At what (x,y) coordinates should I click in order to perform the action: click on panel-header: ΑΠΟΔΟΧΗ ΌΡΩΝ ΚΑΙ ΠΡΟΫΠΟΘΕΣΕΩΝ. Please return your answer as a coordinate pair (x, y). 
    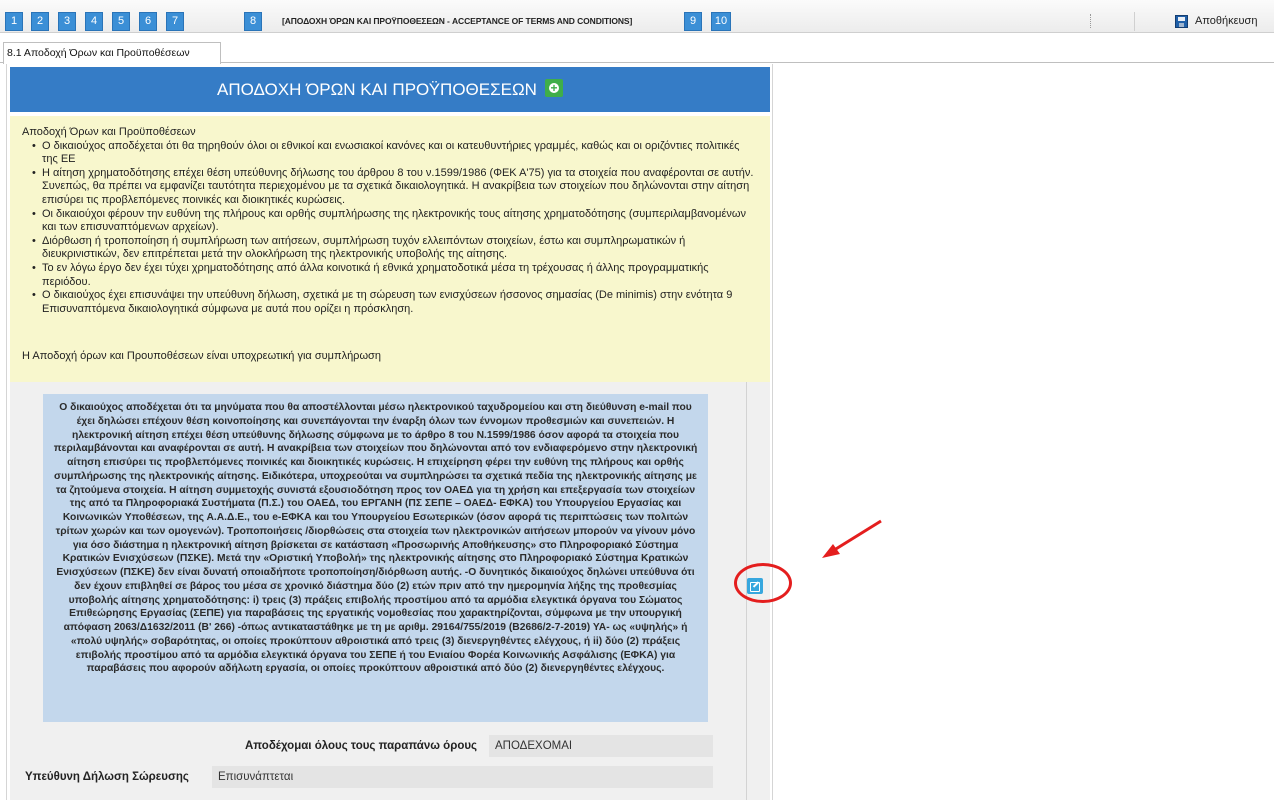
    Looking at the image, I should click on (390, 89).